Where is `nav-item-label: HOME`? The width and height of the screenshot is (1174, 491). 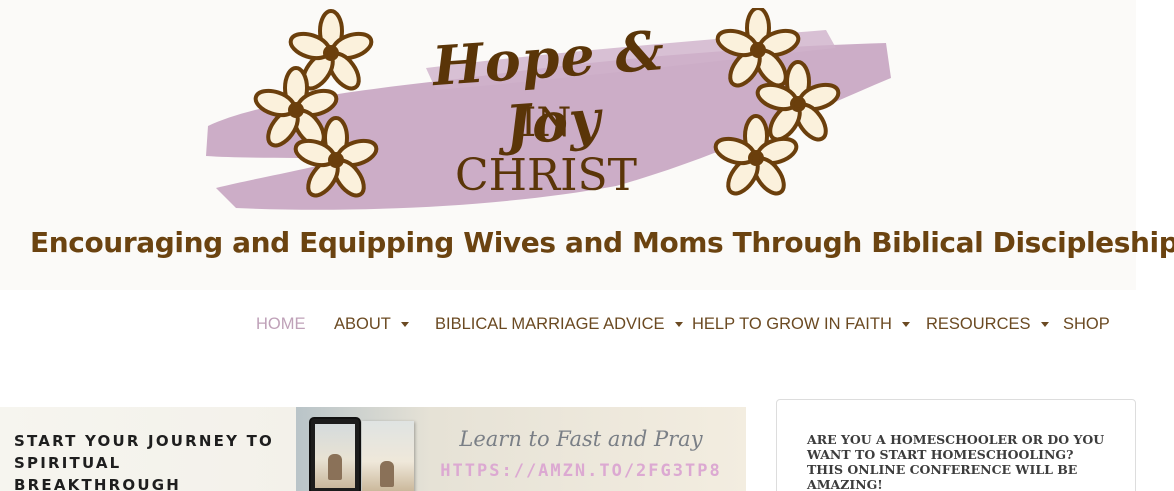
nav-item-label: HOME is located at coordinates (281, 324).